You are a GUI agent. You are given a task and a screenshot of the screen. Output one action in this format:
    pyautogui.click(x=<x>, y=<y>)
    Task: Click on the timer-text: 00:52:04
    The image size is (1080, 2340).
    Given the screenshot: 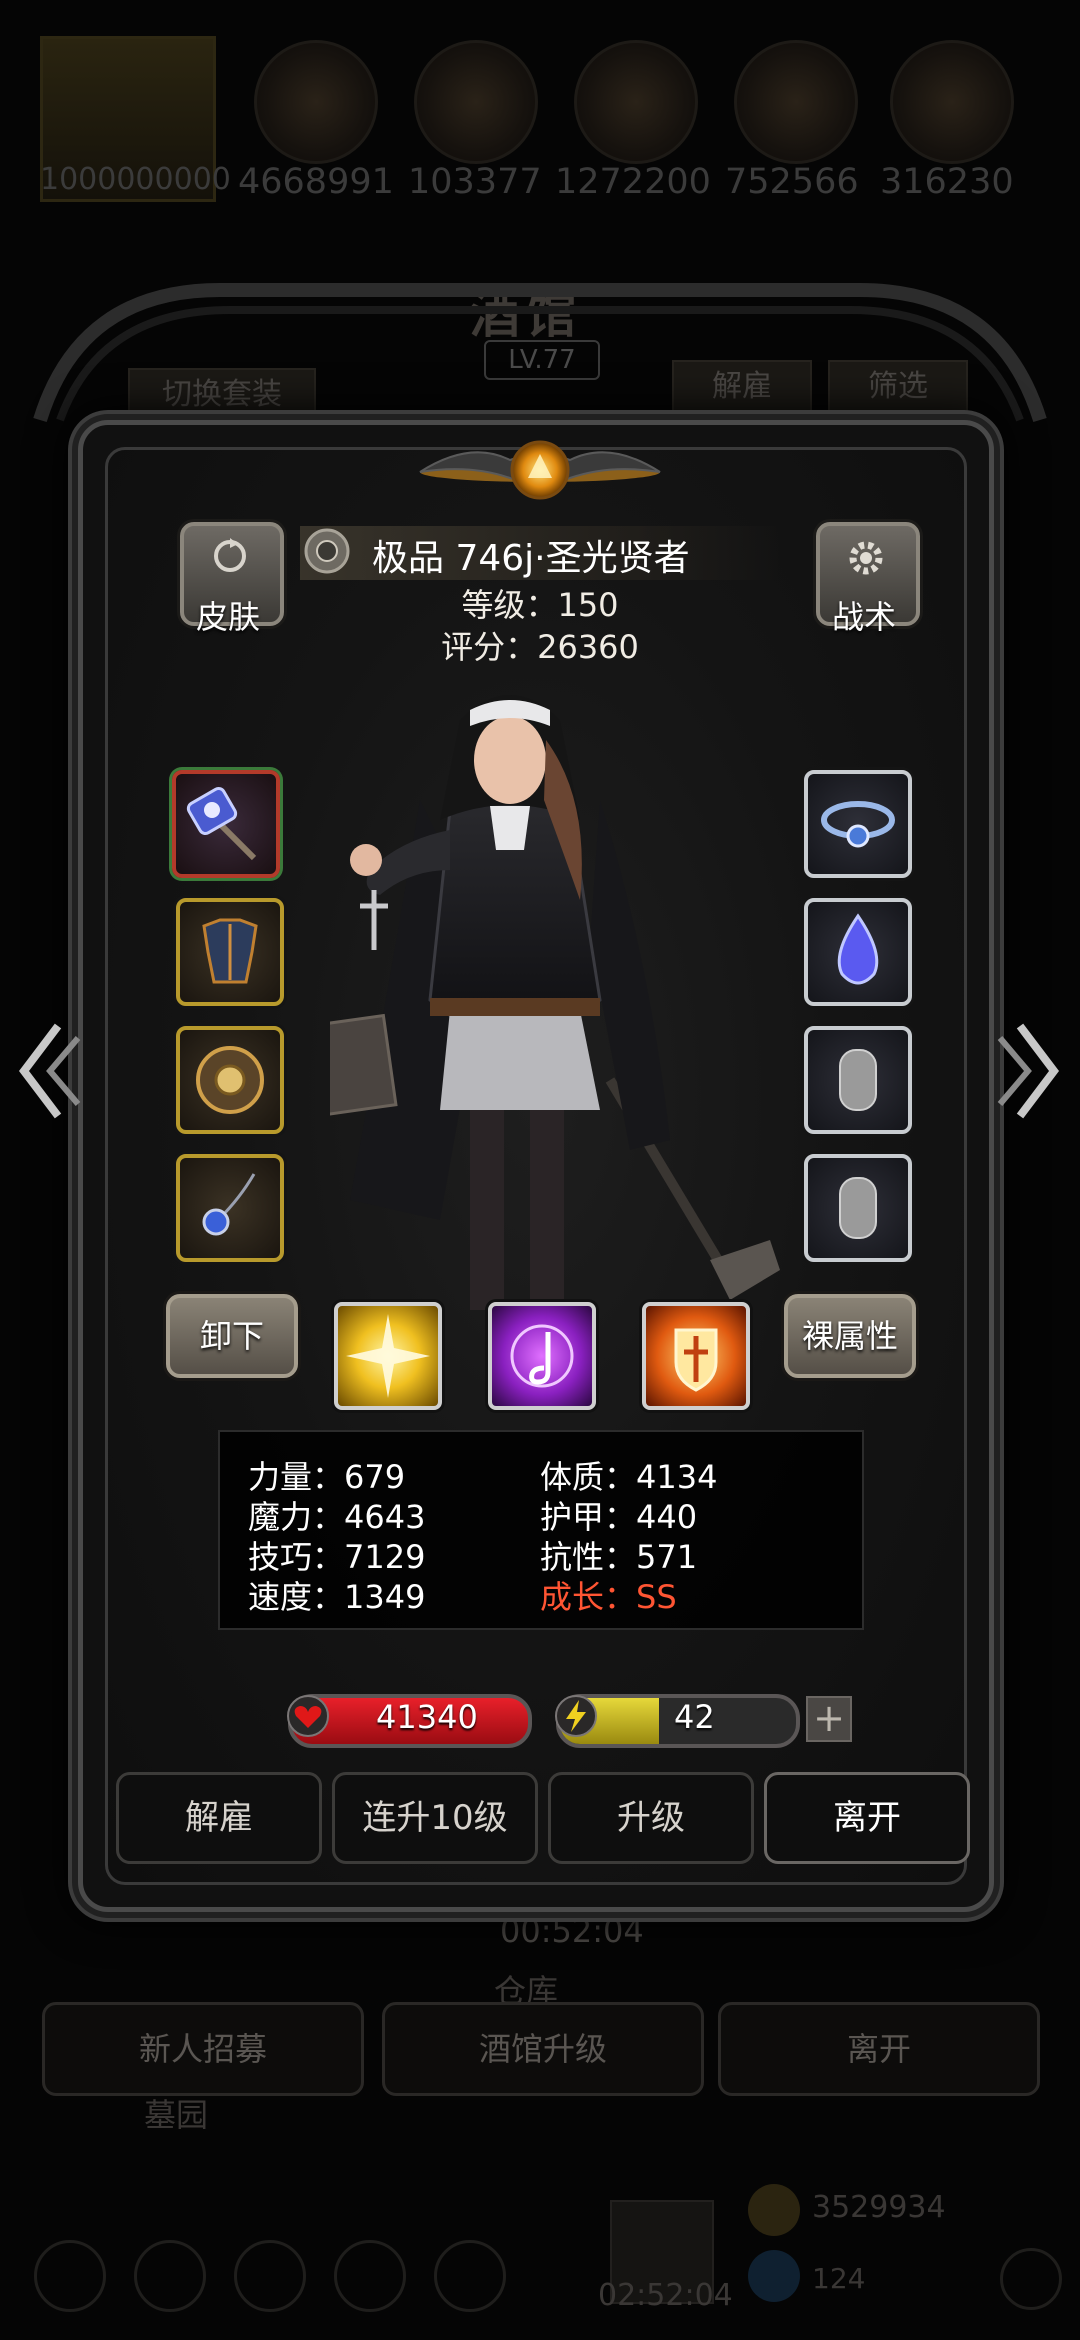 What is the action you would take?
    pyautogui.click(x=572, y=1931)
    